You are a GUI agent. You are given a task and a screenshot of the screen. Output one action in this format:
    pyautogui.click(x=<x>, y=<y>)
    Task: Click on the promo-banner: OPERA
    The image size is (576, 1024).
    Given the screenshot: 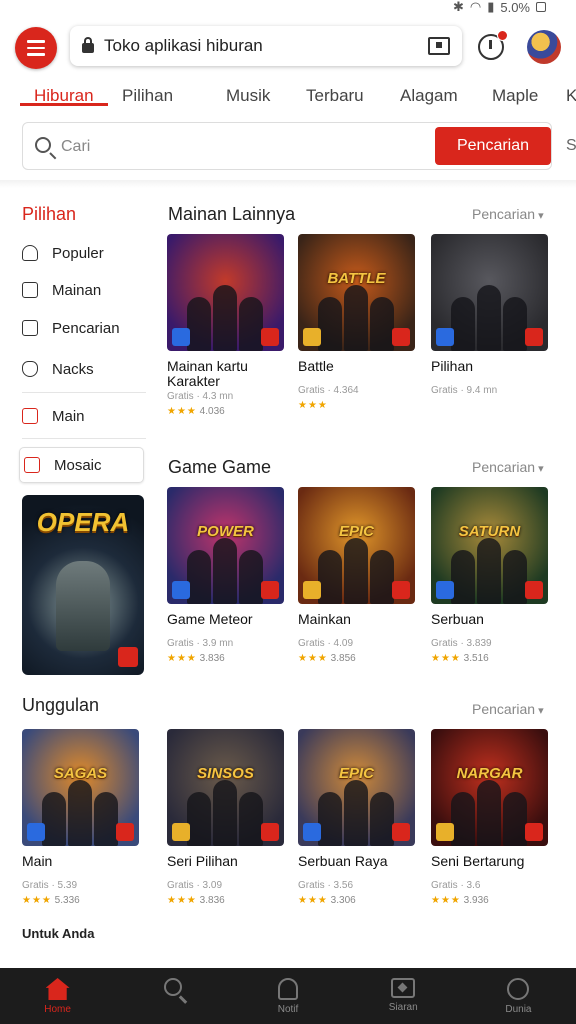 What is the action you would take?
    pyautogui.click(x=83, y=585)
    